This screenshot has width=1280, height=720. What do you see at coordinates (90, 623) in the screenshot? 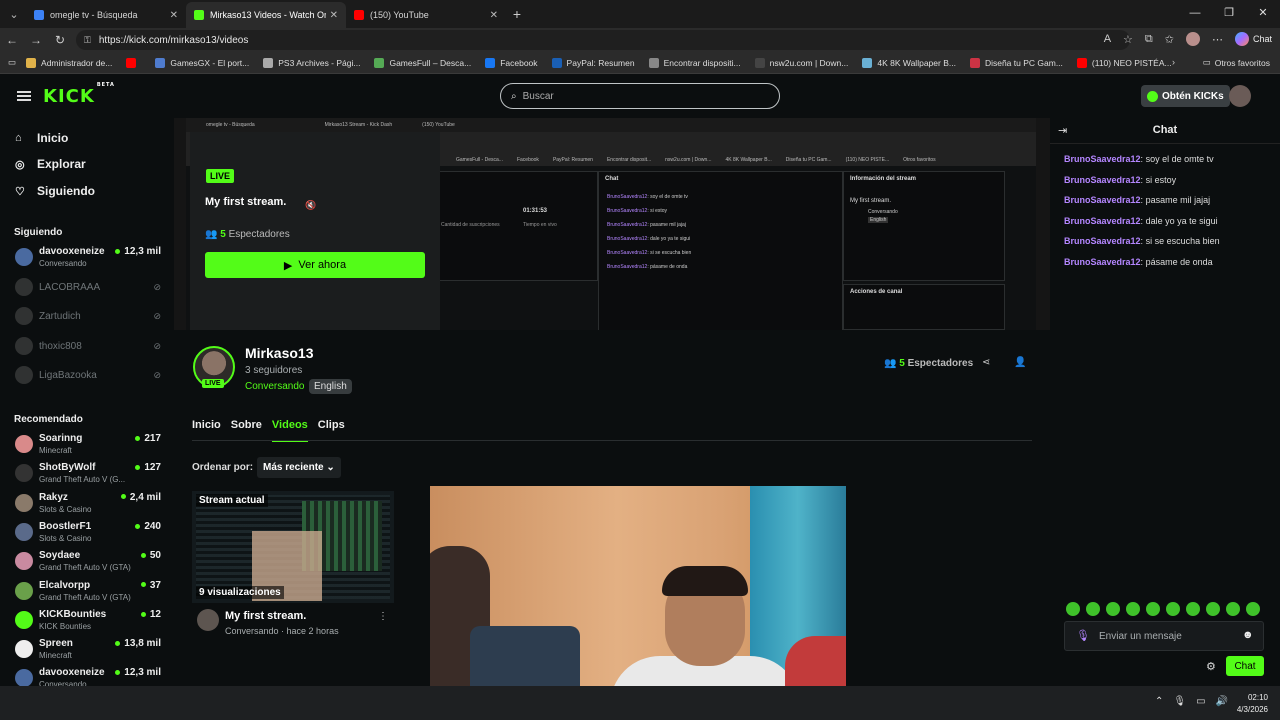
I see `sidebar-channel: KICKBounties KICK Bounties 12` at bounding box center [90, 623].